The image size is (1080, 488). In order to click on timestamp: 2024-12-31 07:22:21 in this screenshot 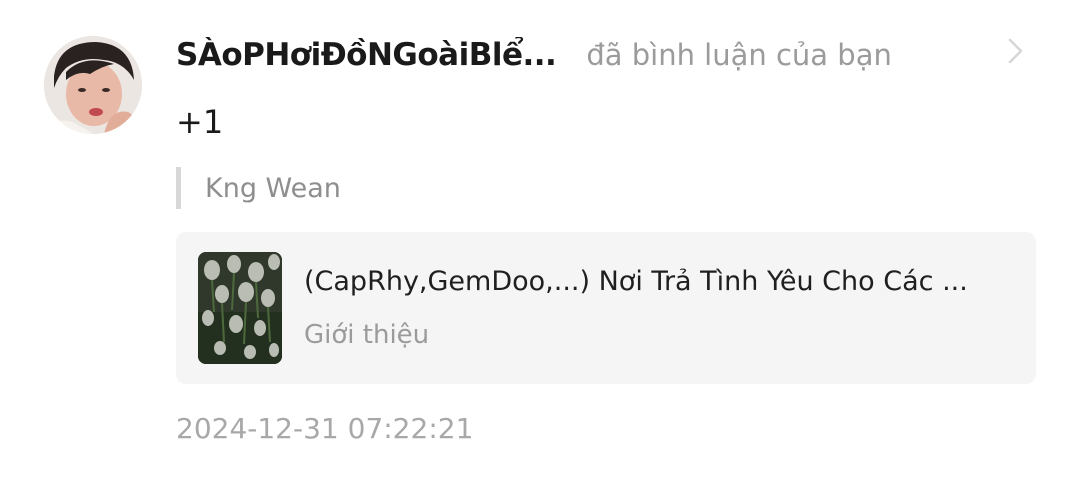, I will do `click(325, 428)`.